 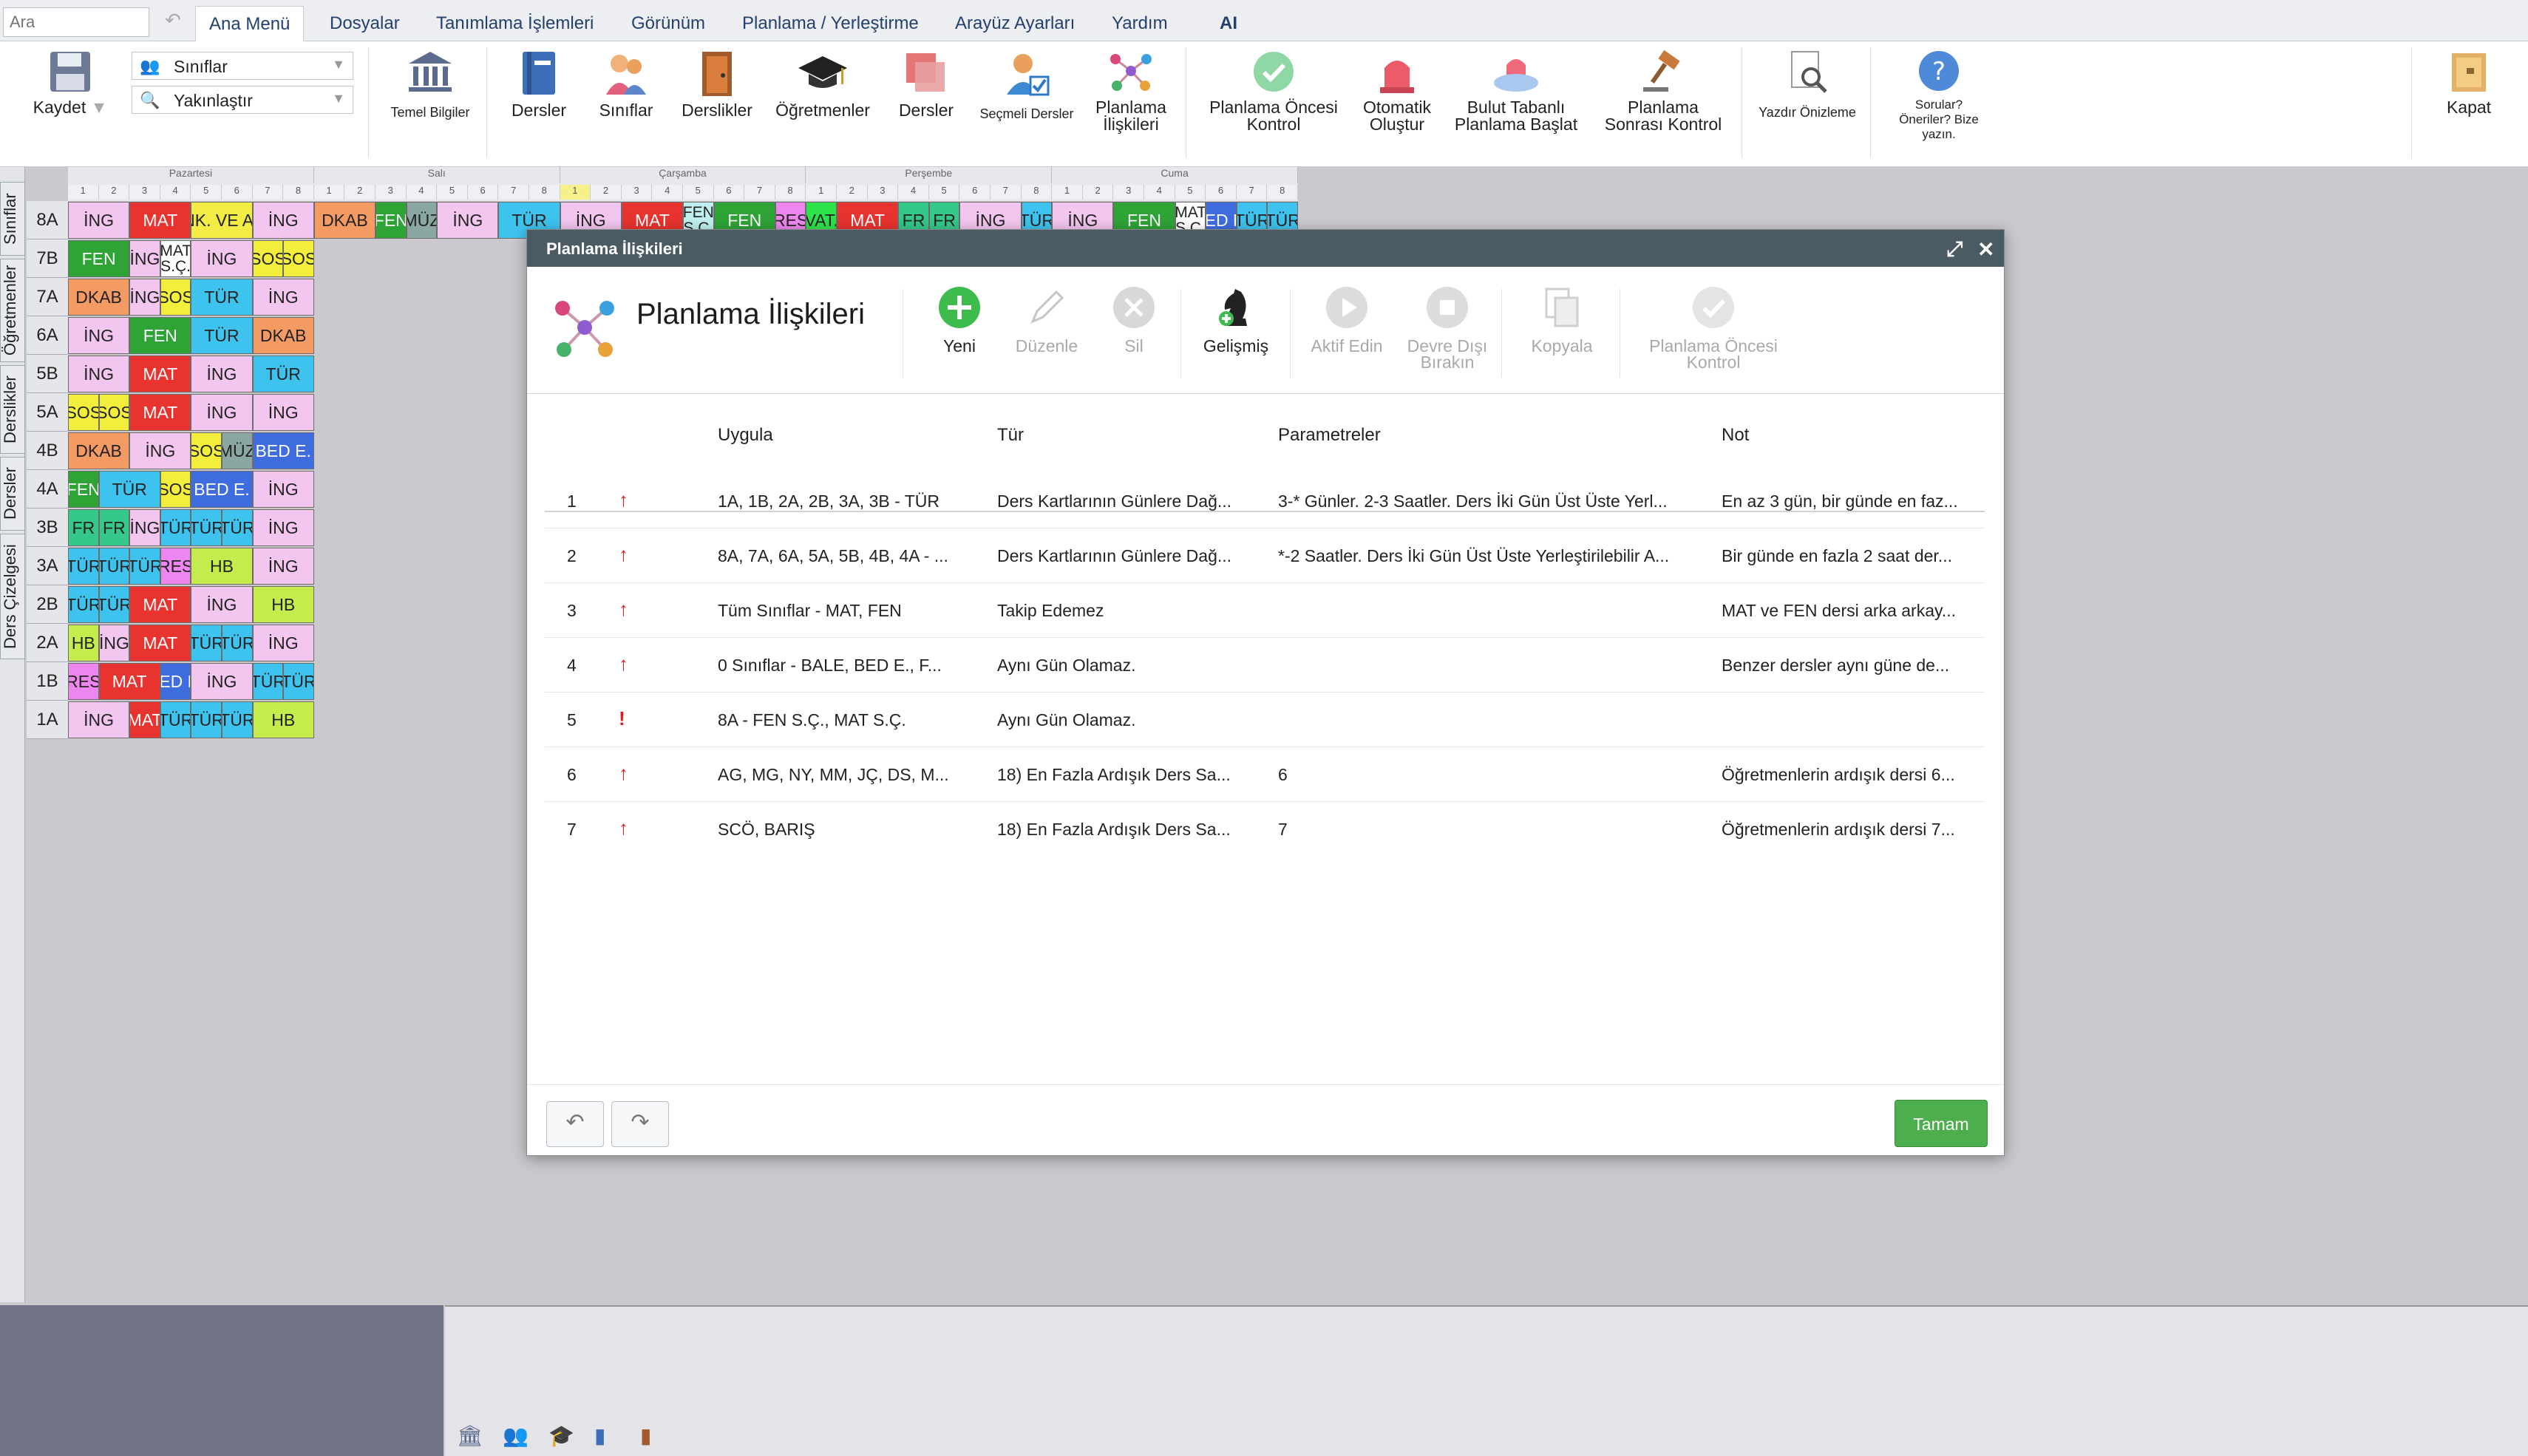 I want to click on class-row-label: 3B, so click(x=48, y=527).